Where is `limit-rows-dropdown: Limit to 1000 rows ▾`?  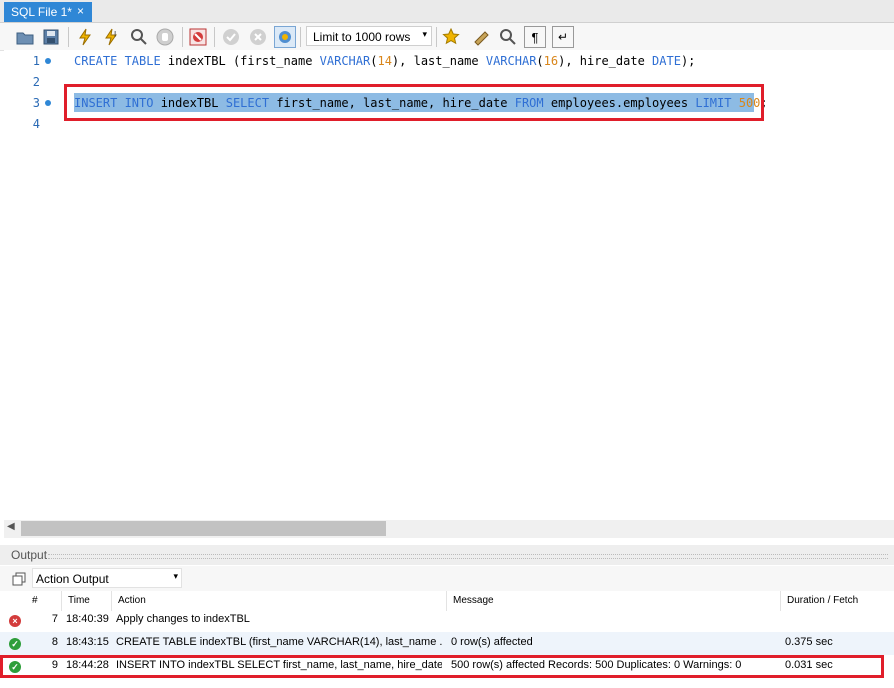
limit-rows-dropdown: Limit to 1000 rows ▾ is located at coordinates (369, 36).